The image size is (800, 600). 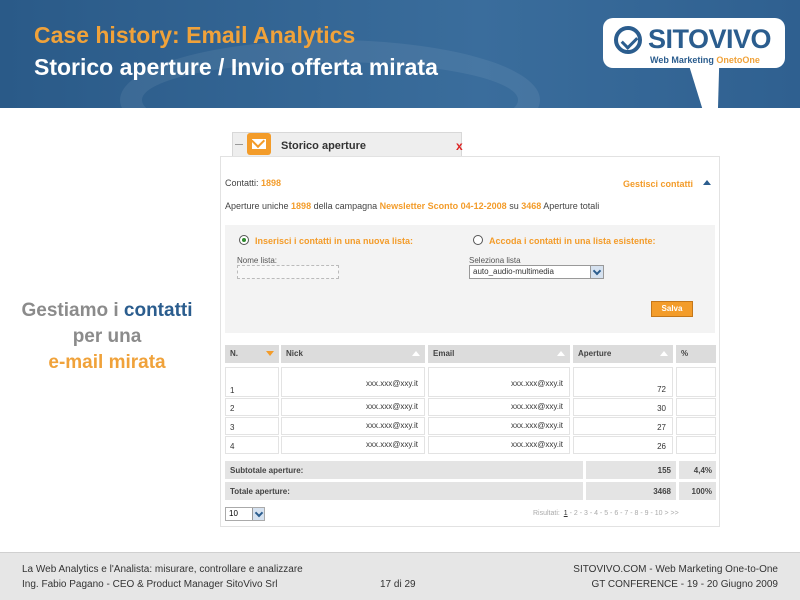 I want to click on caption-line-2: per una, so click(x=107, y=336).